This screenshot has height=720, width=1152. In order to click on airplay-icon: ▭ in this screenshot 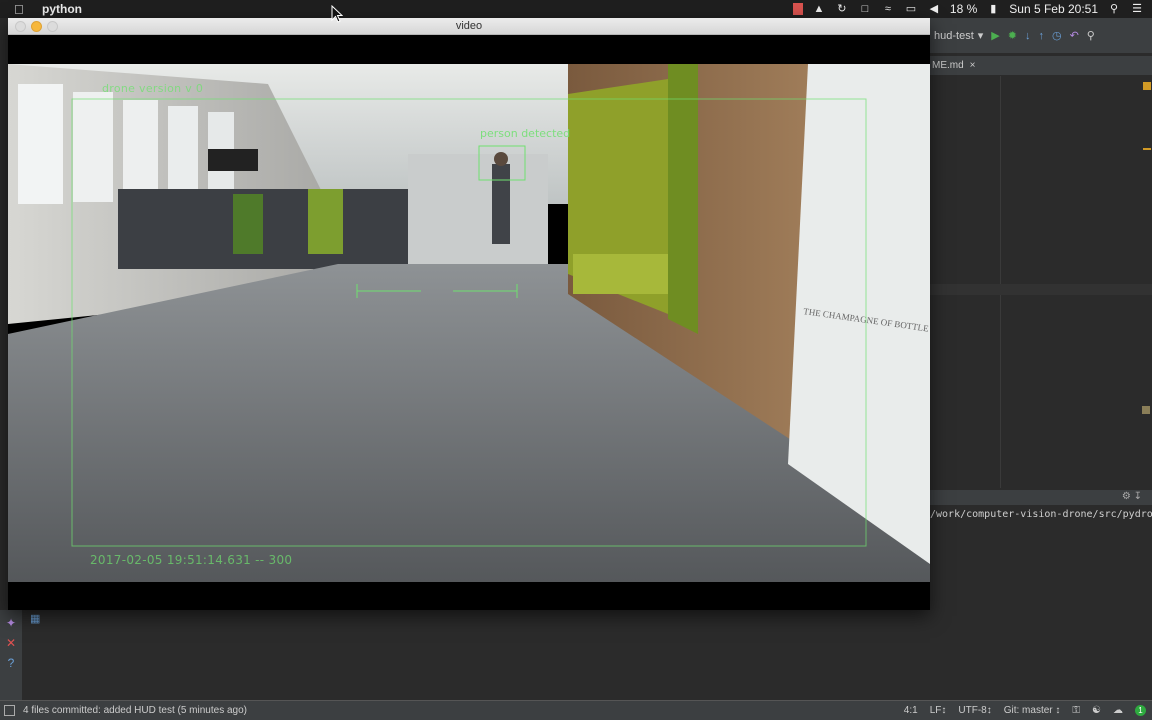, I will do `click(911, 9)`.